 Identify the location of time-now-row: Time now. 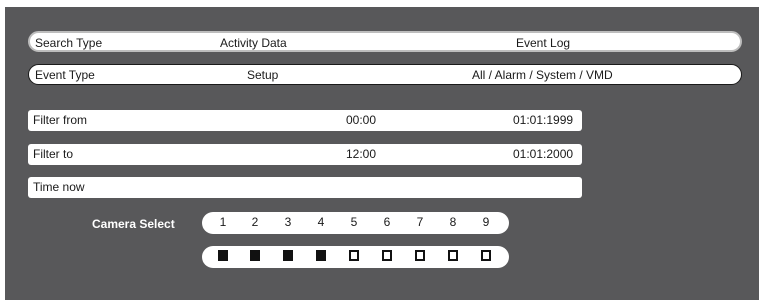
(305, 187).